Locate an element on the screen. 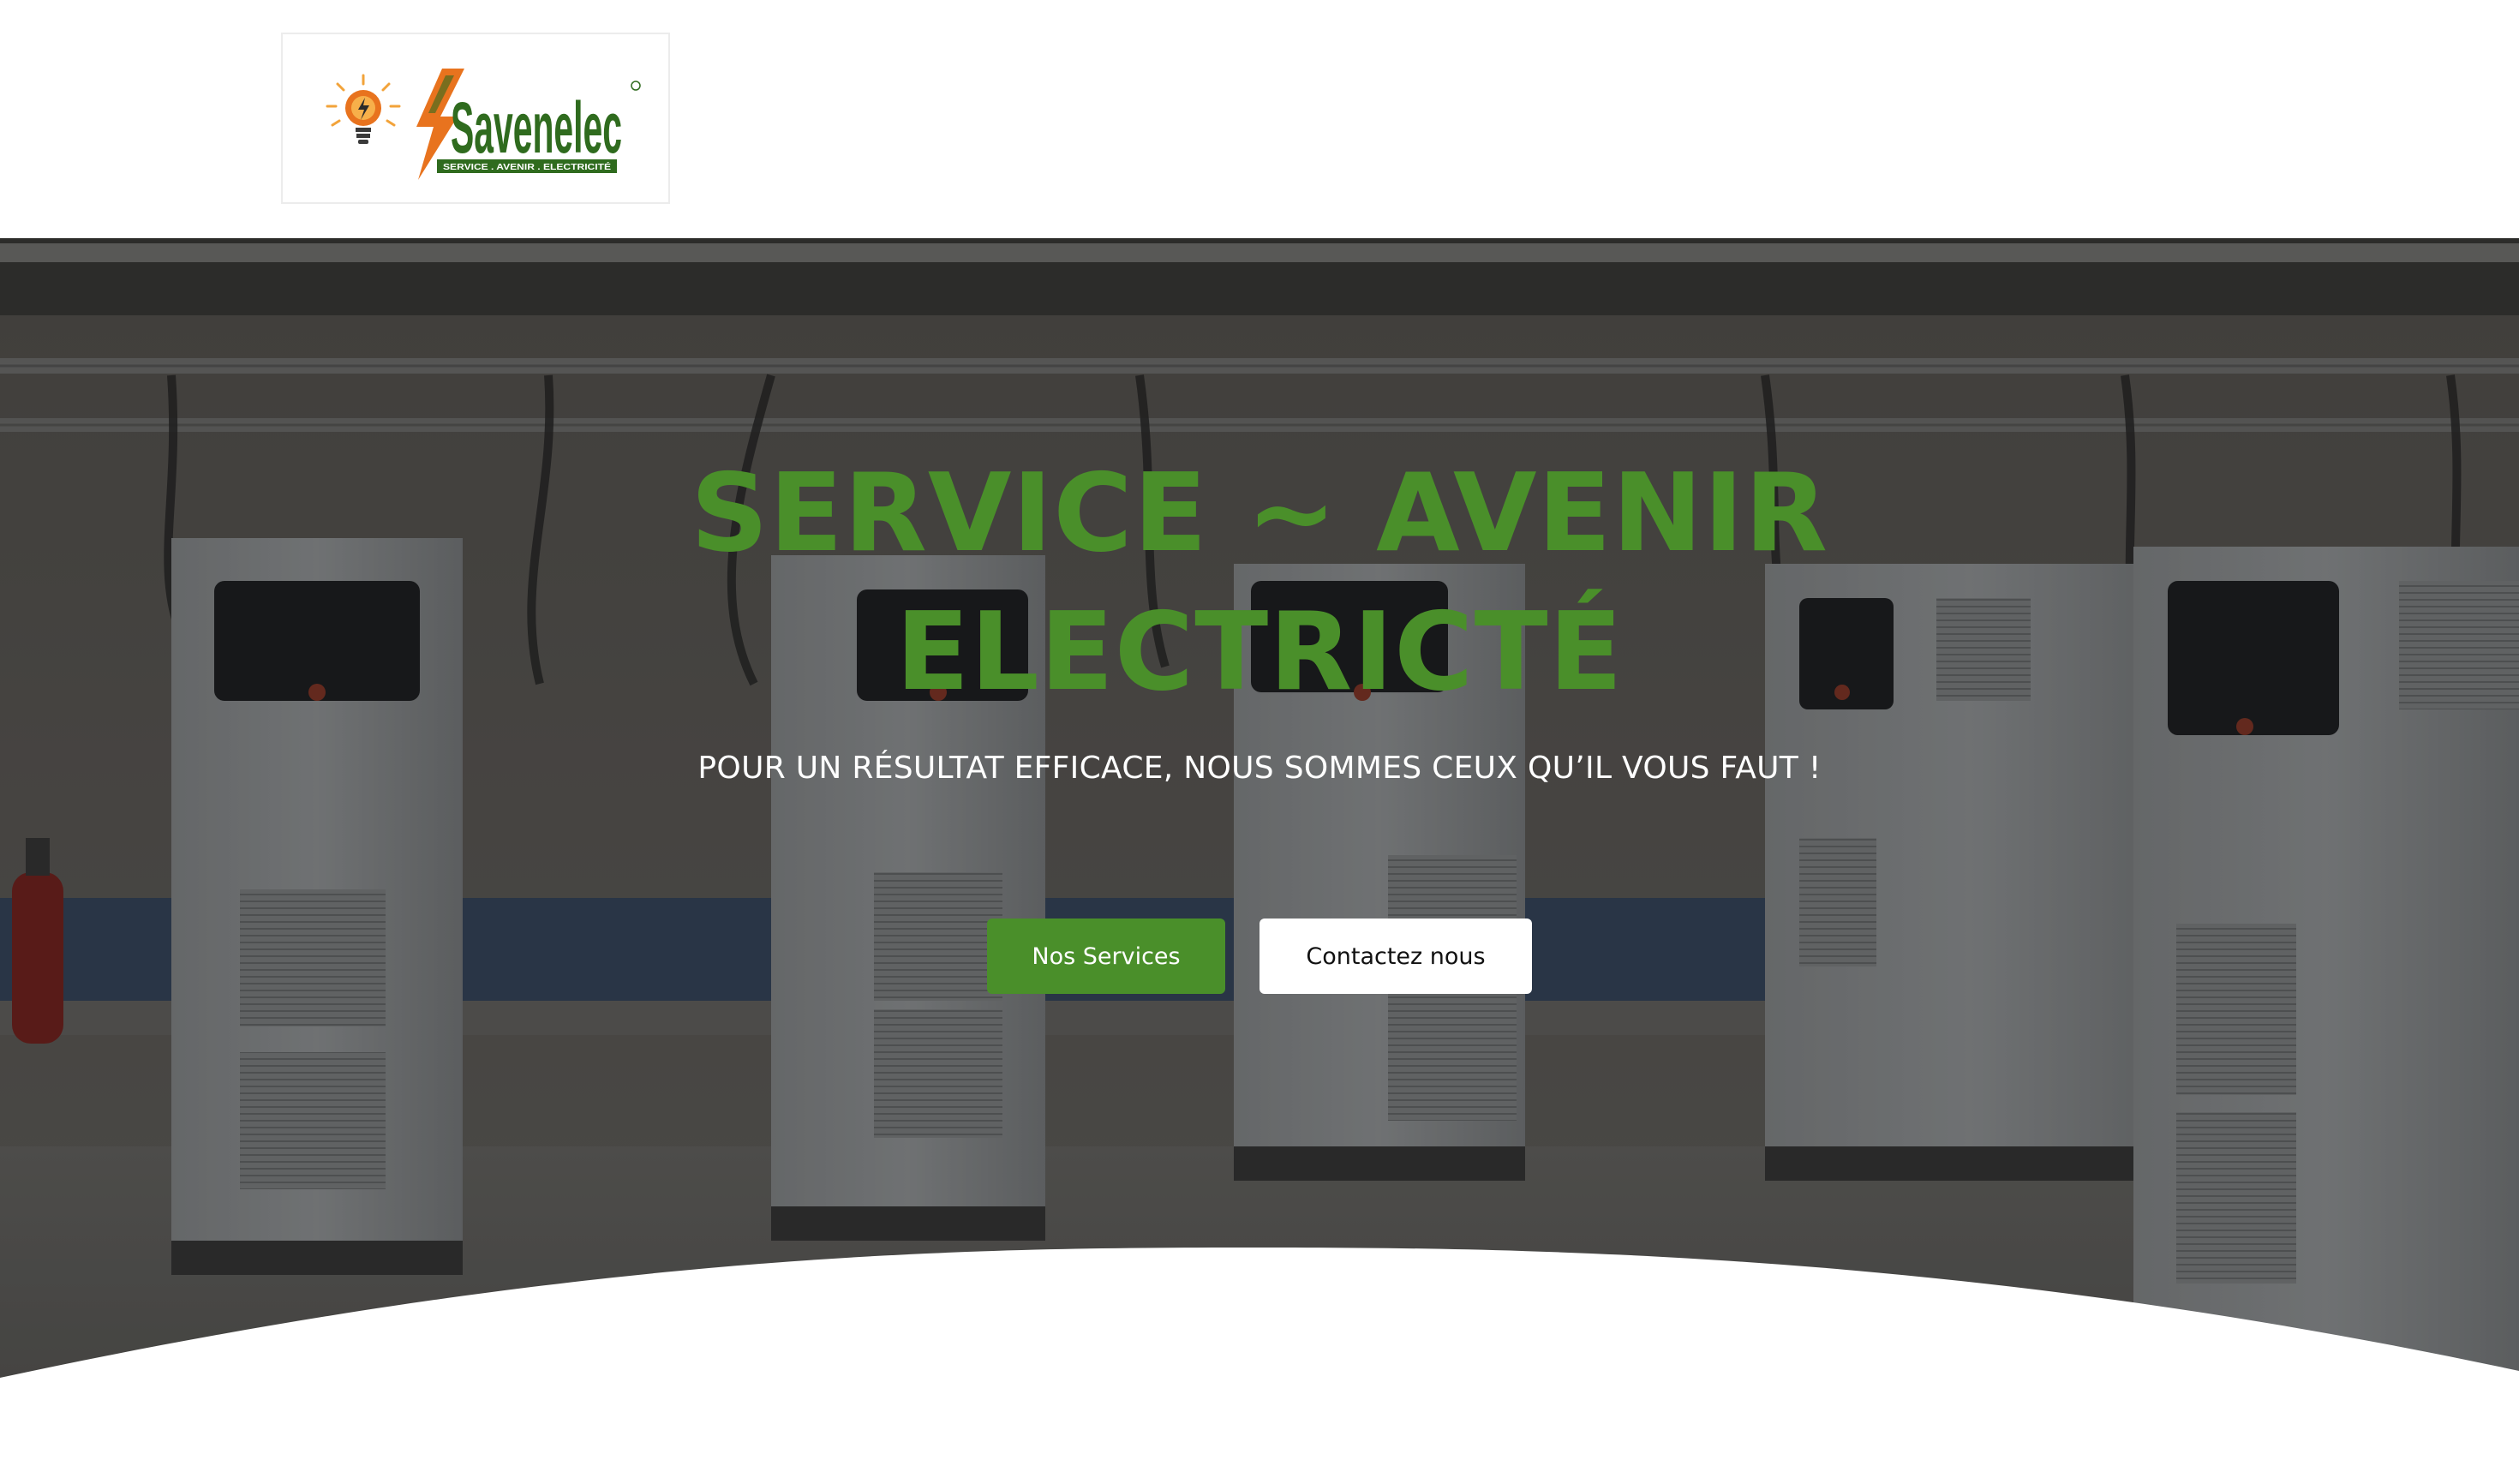 Image resolution: width=2519 pixels, height=1484 pixels. site-logo: Savenelec SERVICE . AVENIR . ELECTRICITÉ is located at coordinates (475, 118).